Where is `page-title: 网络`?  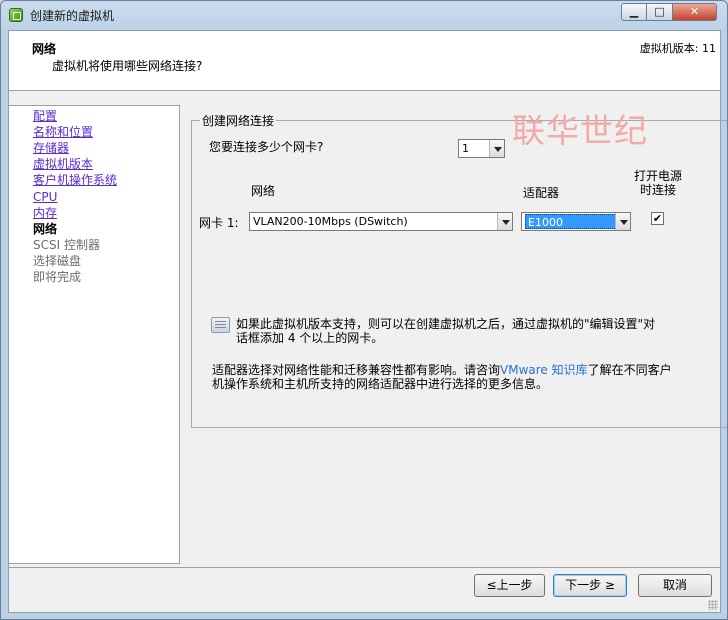
page-title: 网络 is located at coordinates (44, 49).